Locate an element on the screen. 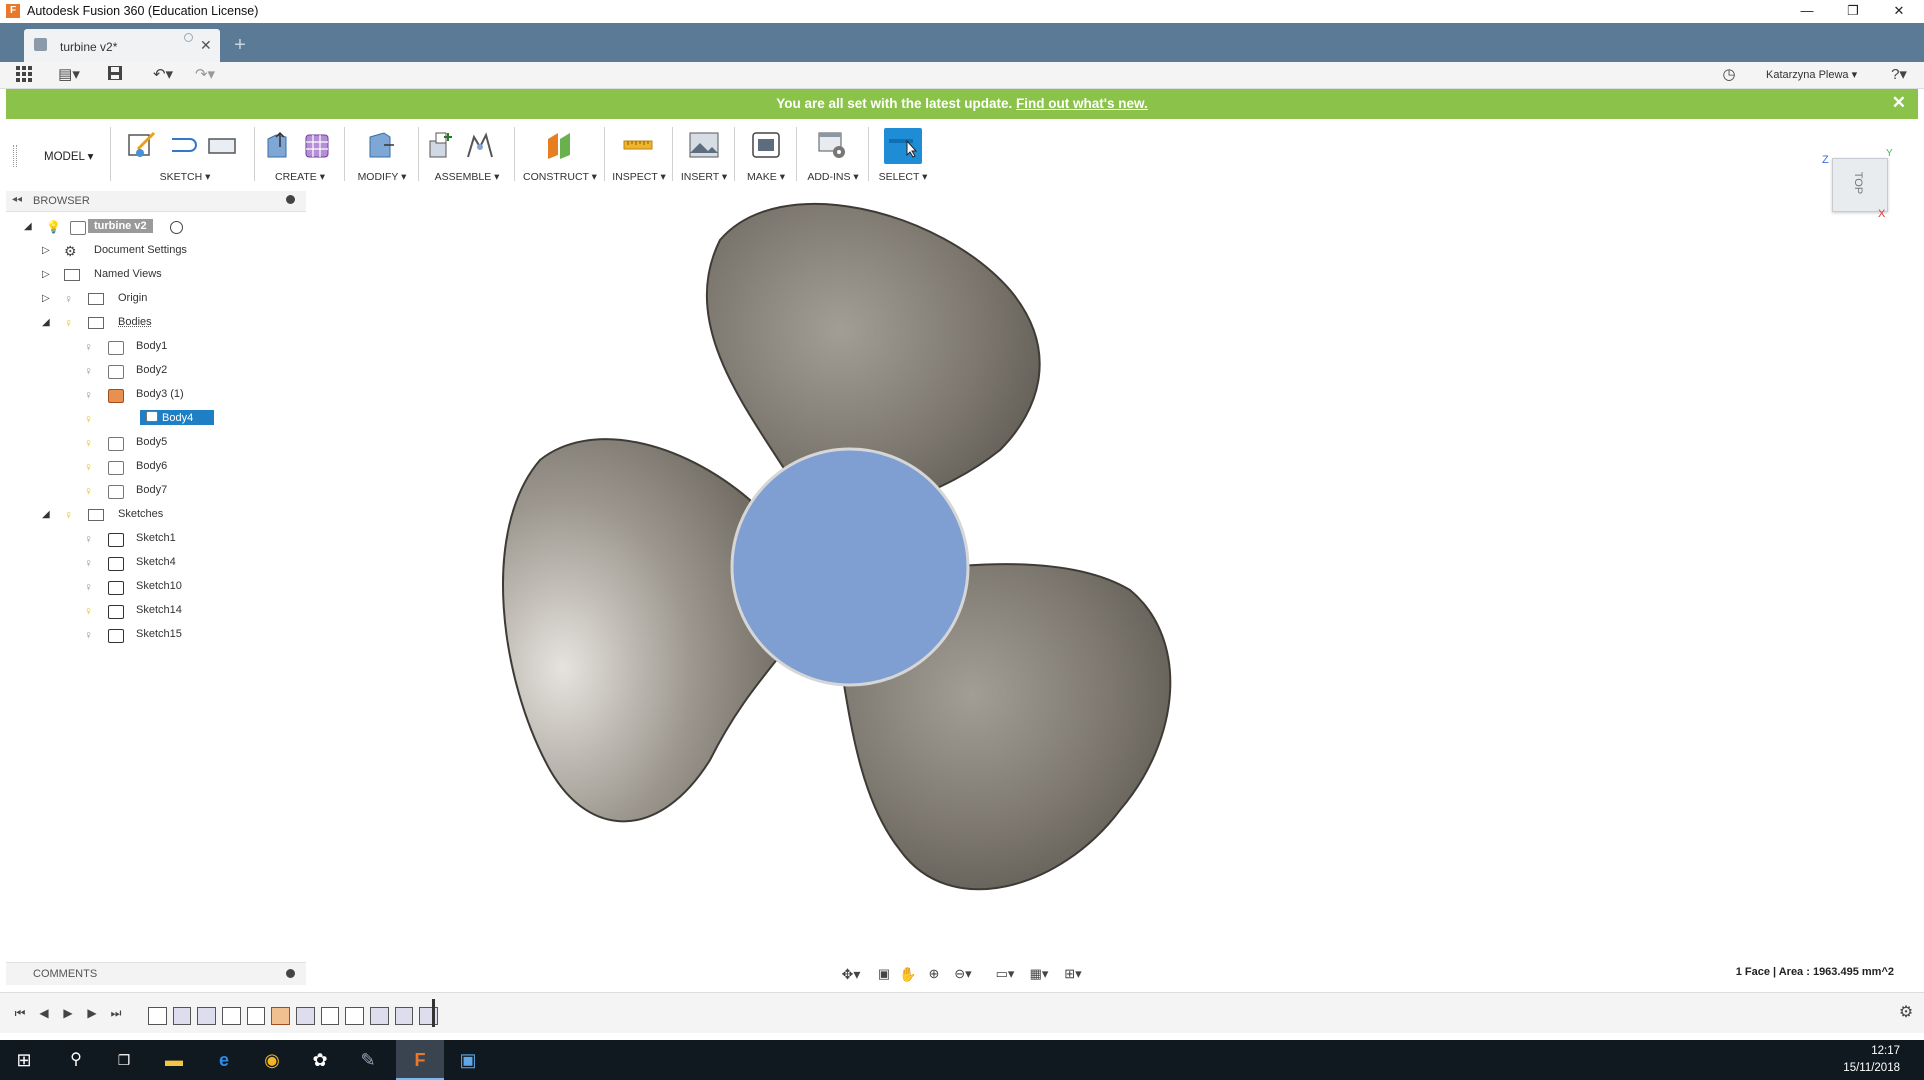  create-group: CREATE ▾ is located at coordinates (300, 154).